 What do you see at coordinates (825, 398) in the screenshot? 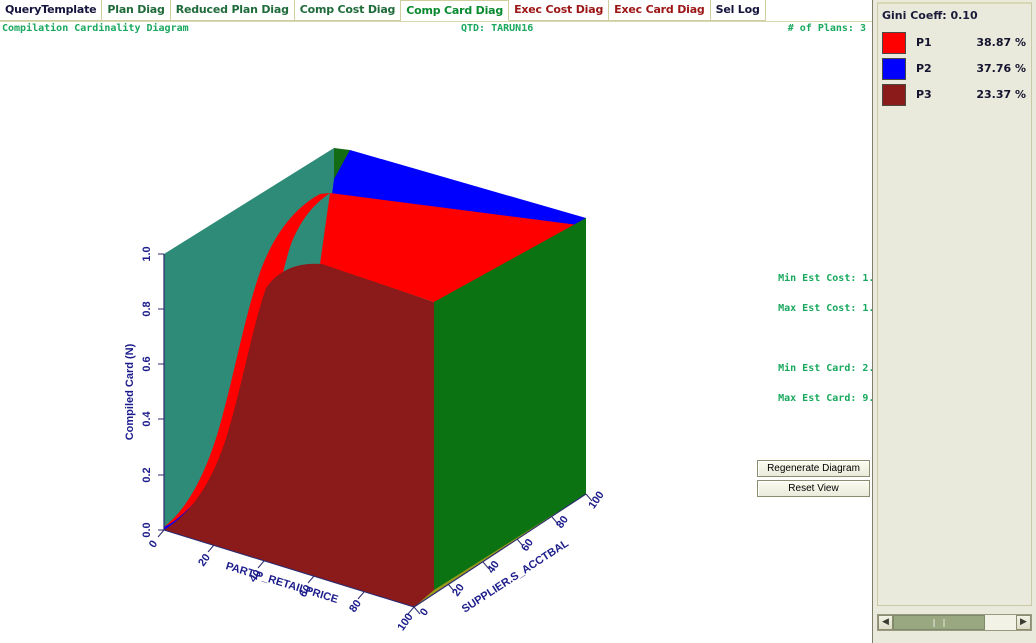
I see `max-est-card: Max Est Card: 9.44E4` at bounding box center [825, 398].